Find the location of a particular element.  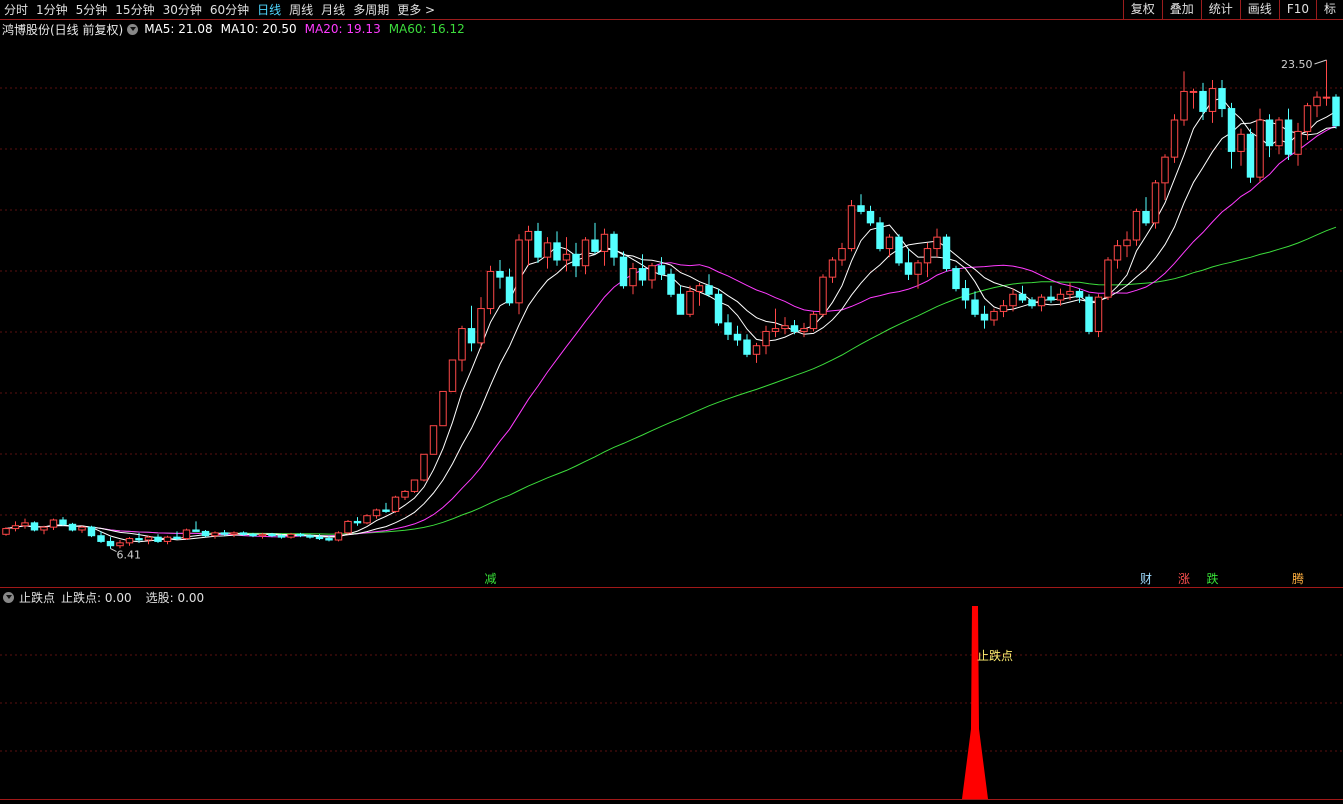

event-marker: 涨 is located at coordinates (1184, 578).